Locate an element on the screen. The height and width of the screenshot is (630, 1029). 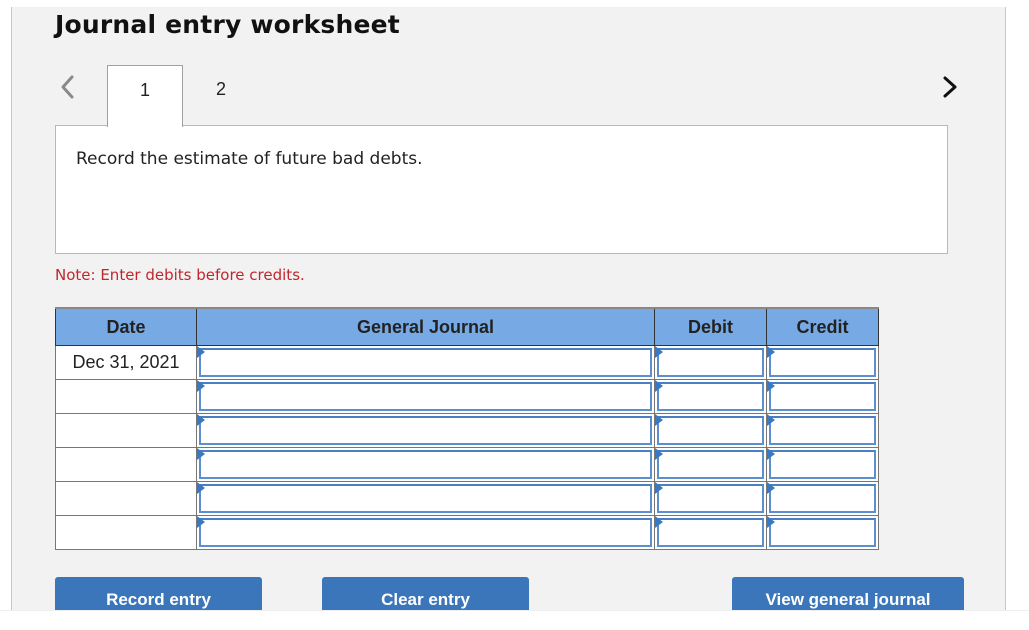
chevron-left-icon is located at coordinates (67, 87).